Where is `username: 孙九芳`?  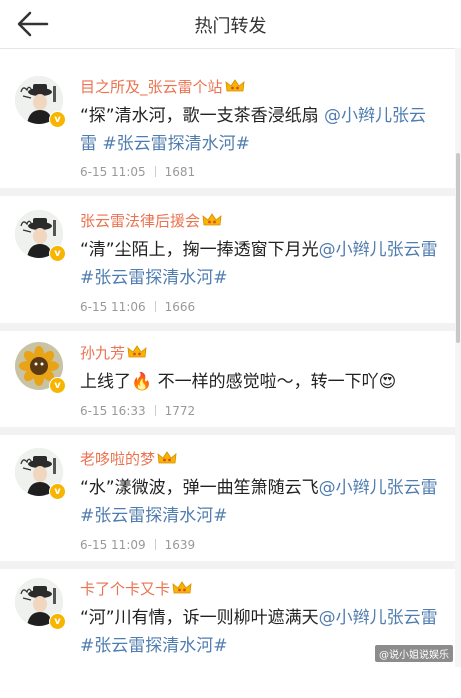
username: 孙九芳 is located at coordinates (113, 352).